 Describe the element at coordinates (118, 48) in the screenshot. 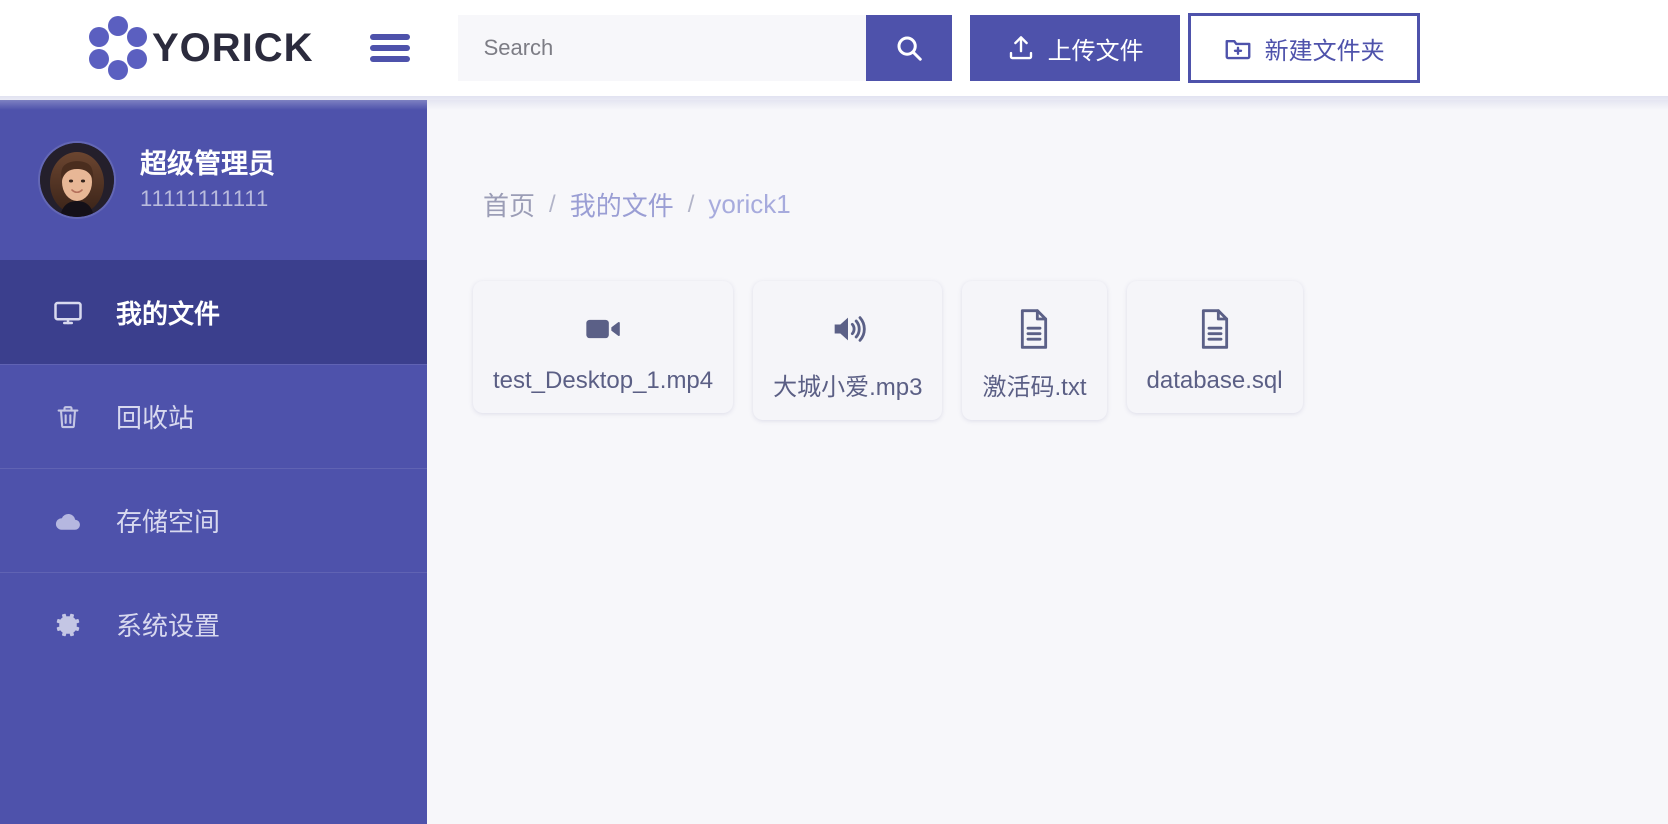

I see `hexagon-nodes-logo-icon` at that location.